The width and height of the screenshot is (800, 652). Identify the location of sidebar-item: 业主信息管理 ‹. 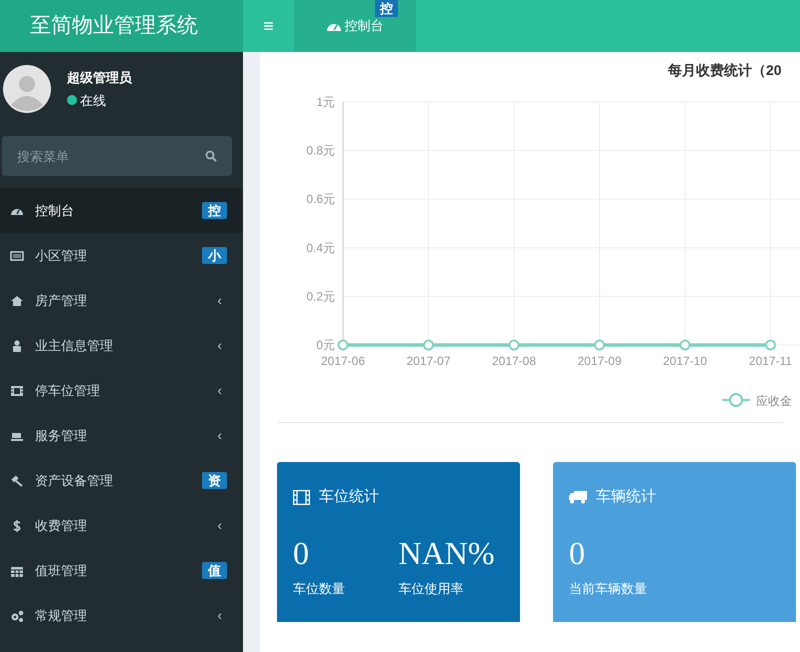
(121, 345).